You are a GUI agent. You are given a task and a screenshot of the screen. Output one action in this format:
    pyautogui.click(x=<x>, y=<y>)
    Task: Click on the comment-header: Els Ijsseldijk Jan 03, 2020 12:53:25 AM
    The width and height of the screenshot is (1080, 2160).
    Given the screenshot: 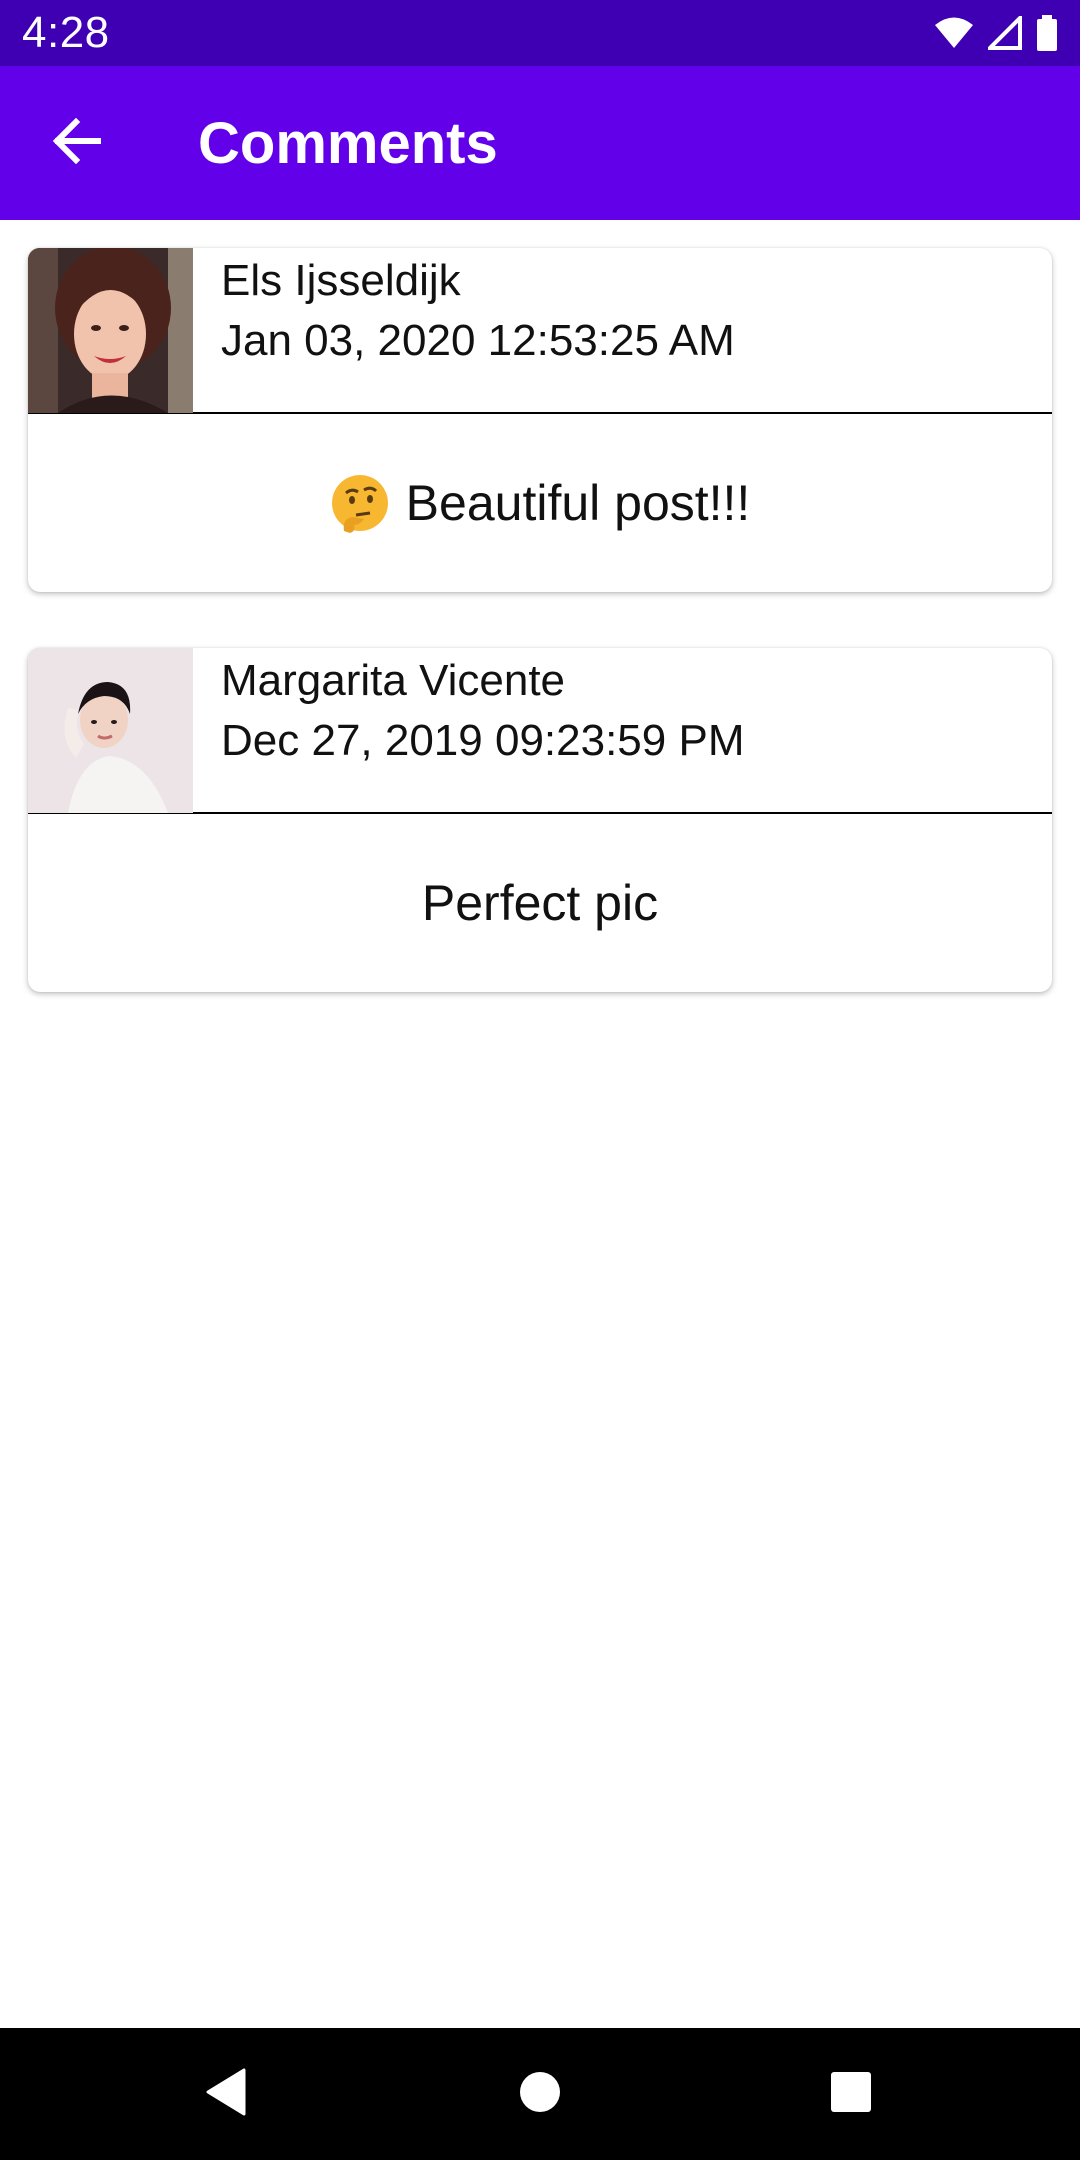 What is the action you would take?
    pyautogui.click(x=540, y=331)
    